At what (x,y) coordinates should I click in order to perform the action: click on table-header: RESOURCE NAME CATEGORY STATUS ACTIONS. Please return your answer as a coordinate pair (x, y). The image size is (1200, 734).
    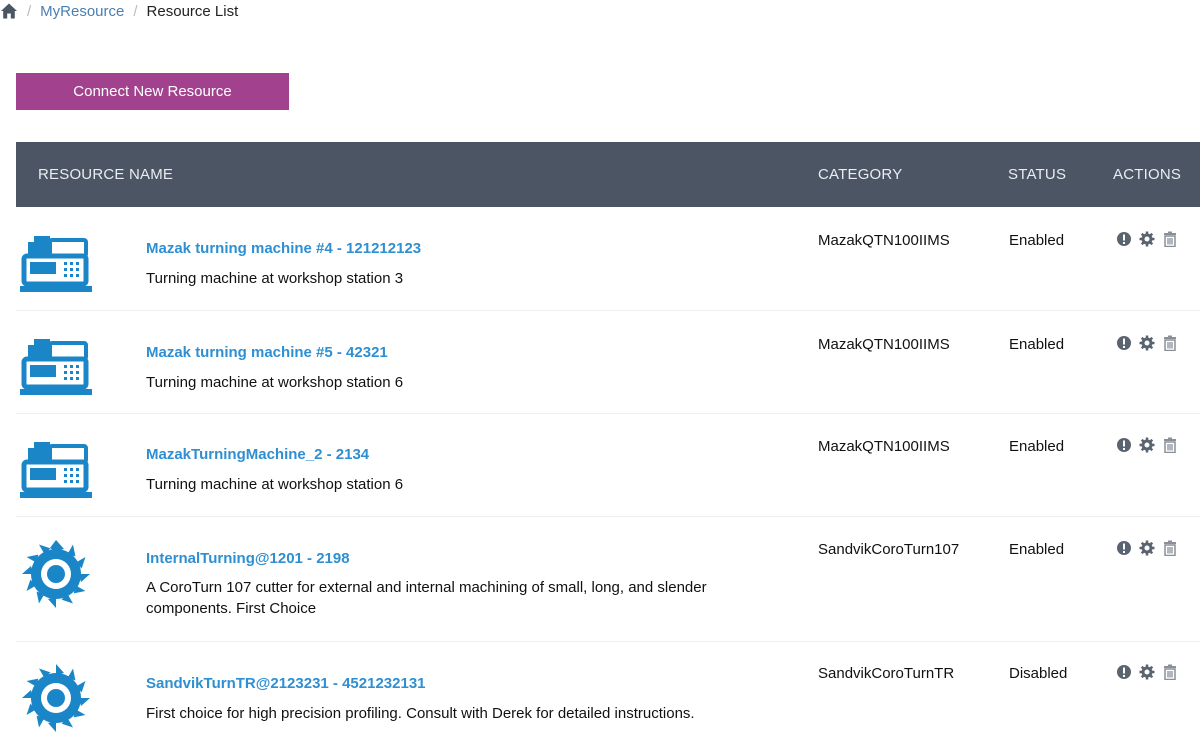
    Looking at the image, I should click on (608, 174).